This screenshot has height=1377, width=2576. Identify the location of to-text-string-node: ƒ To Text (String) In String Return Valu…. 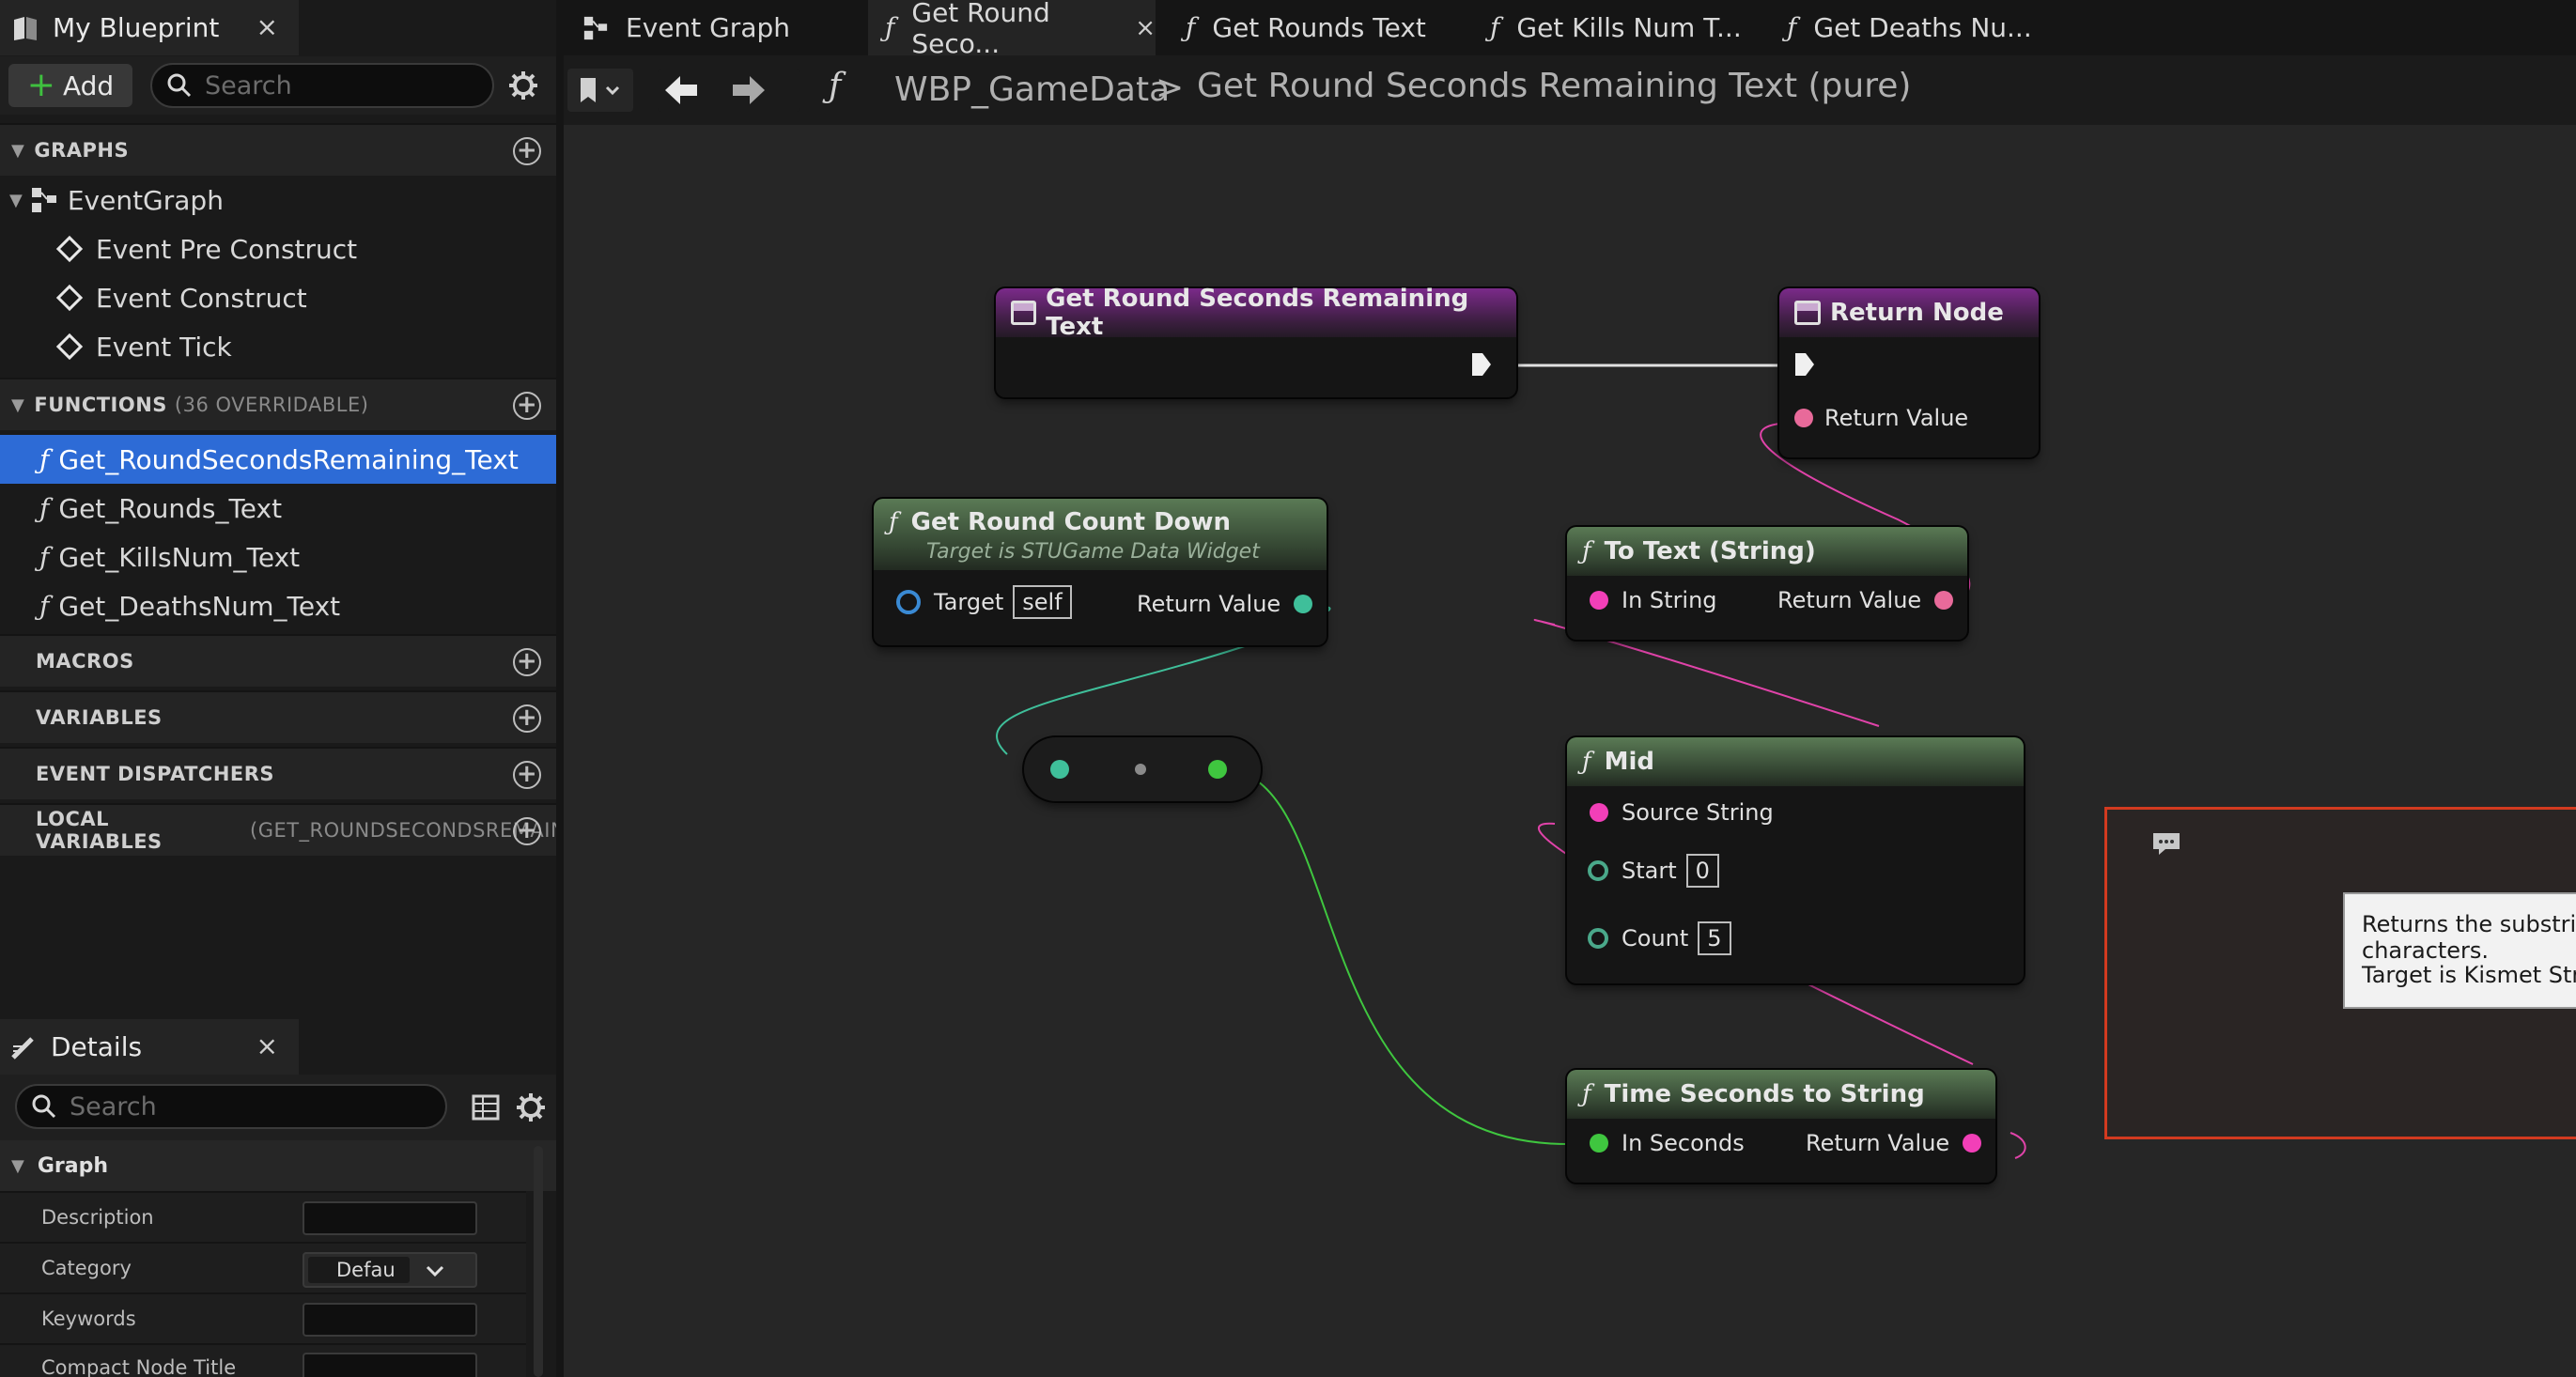
(1767, 584).